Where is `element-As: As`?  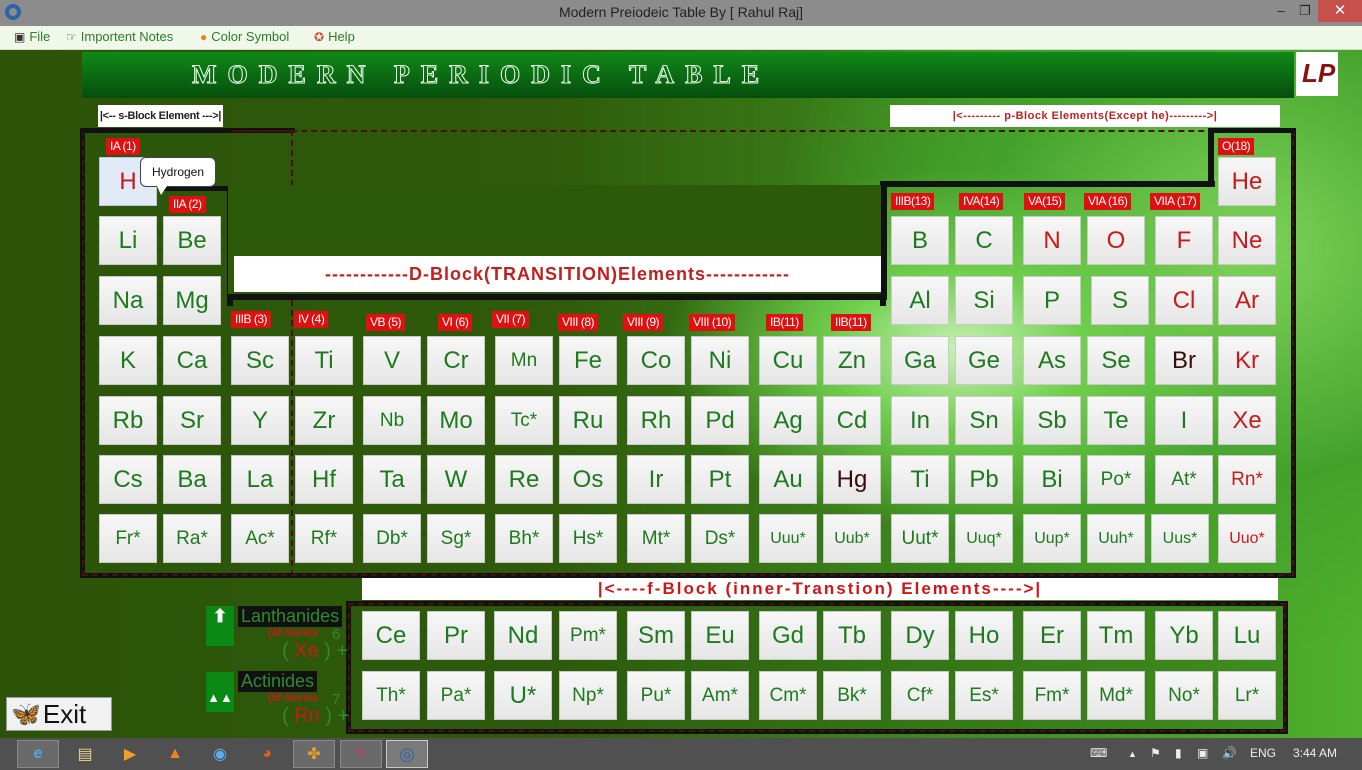
element-As: As is located at coordinates (1052, 360).